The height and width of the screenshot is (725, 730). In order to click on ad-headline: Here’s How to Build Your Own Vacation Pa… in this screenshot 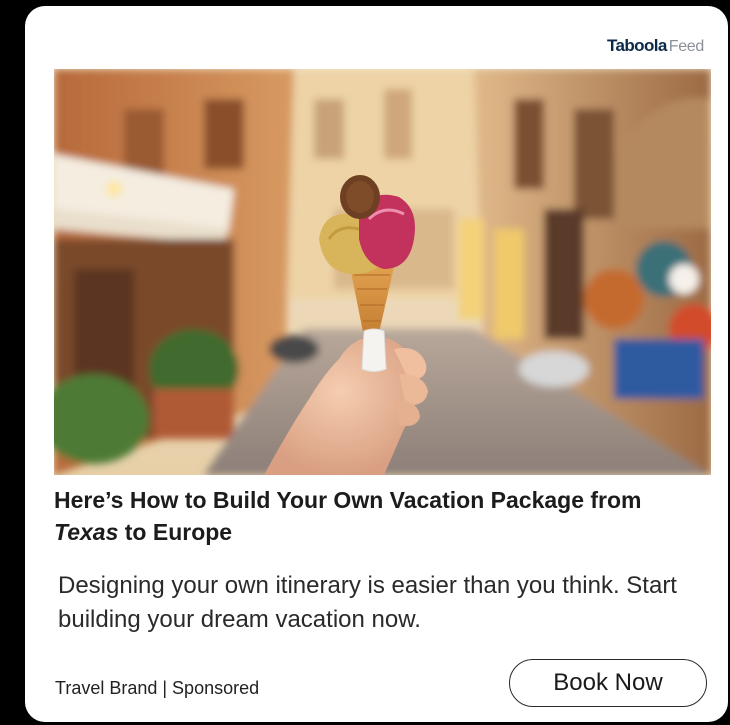, I will do `click(374, 516)`.